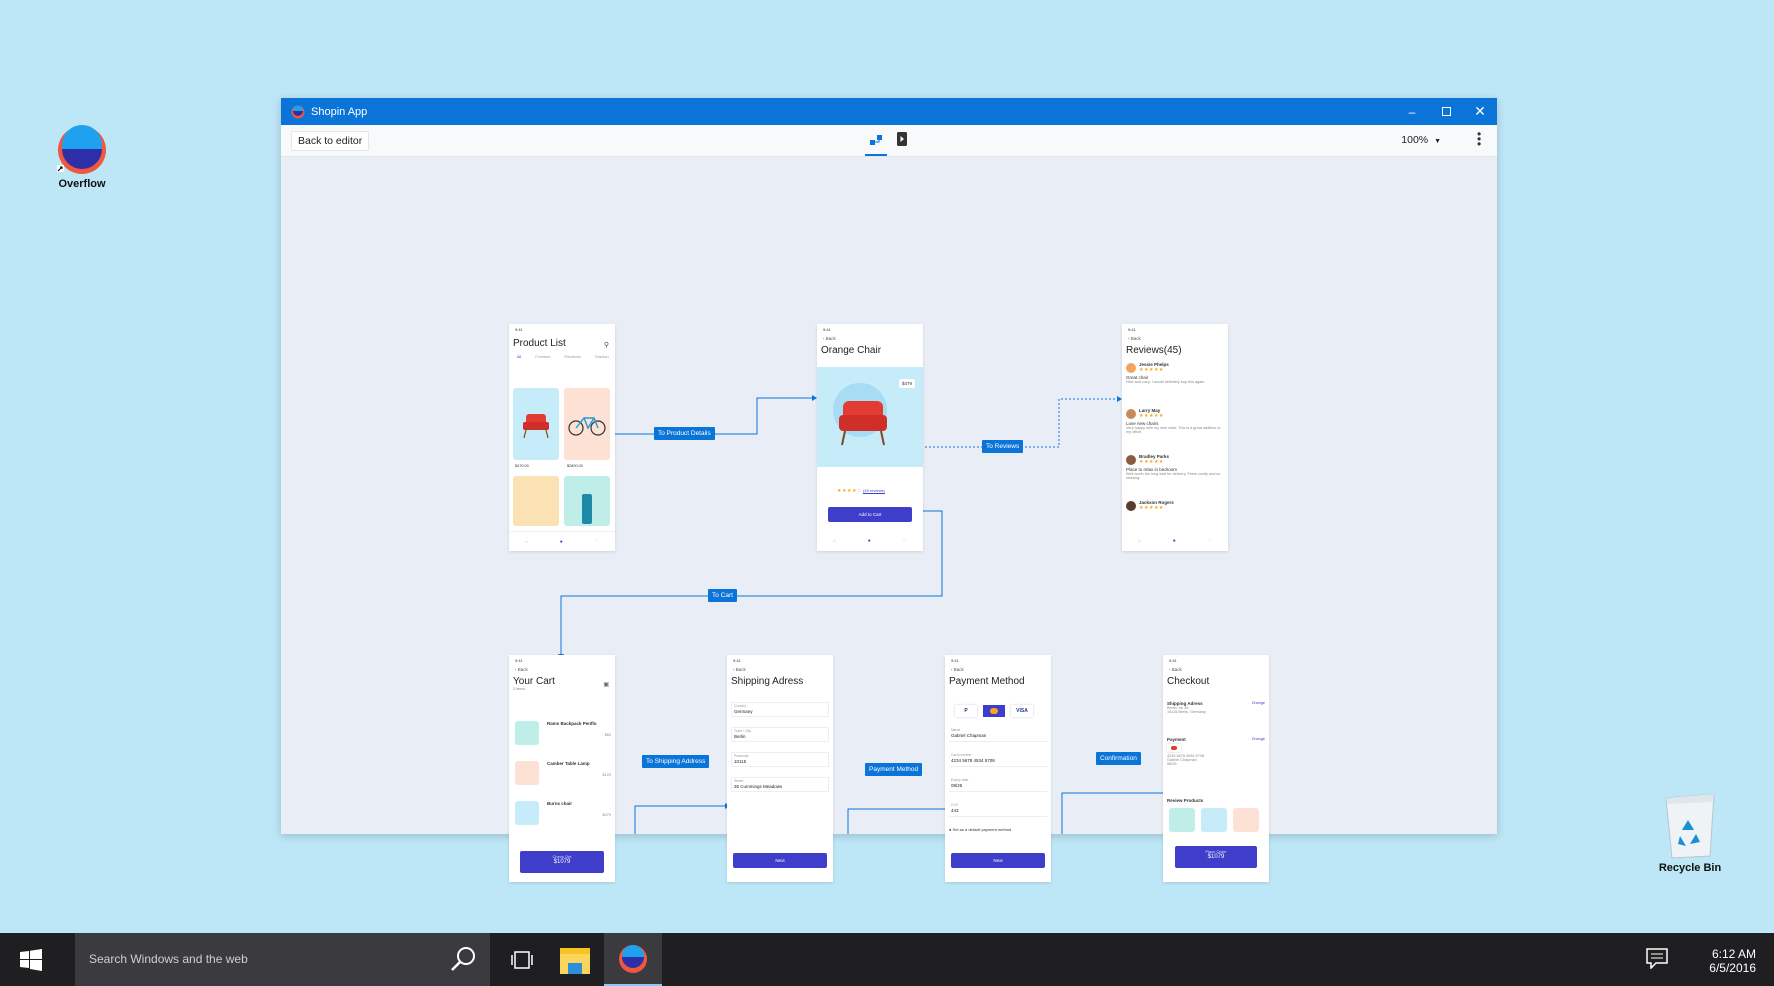 Image resolution: width=1774 pixels, height=986 pixels. What do you see at coordinates (542, 357) in the screenshot?
I see `tab-furniture: Furniture` at bounding box center [542, 357].